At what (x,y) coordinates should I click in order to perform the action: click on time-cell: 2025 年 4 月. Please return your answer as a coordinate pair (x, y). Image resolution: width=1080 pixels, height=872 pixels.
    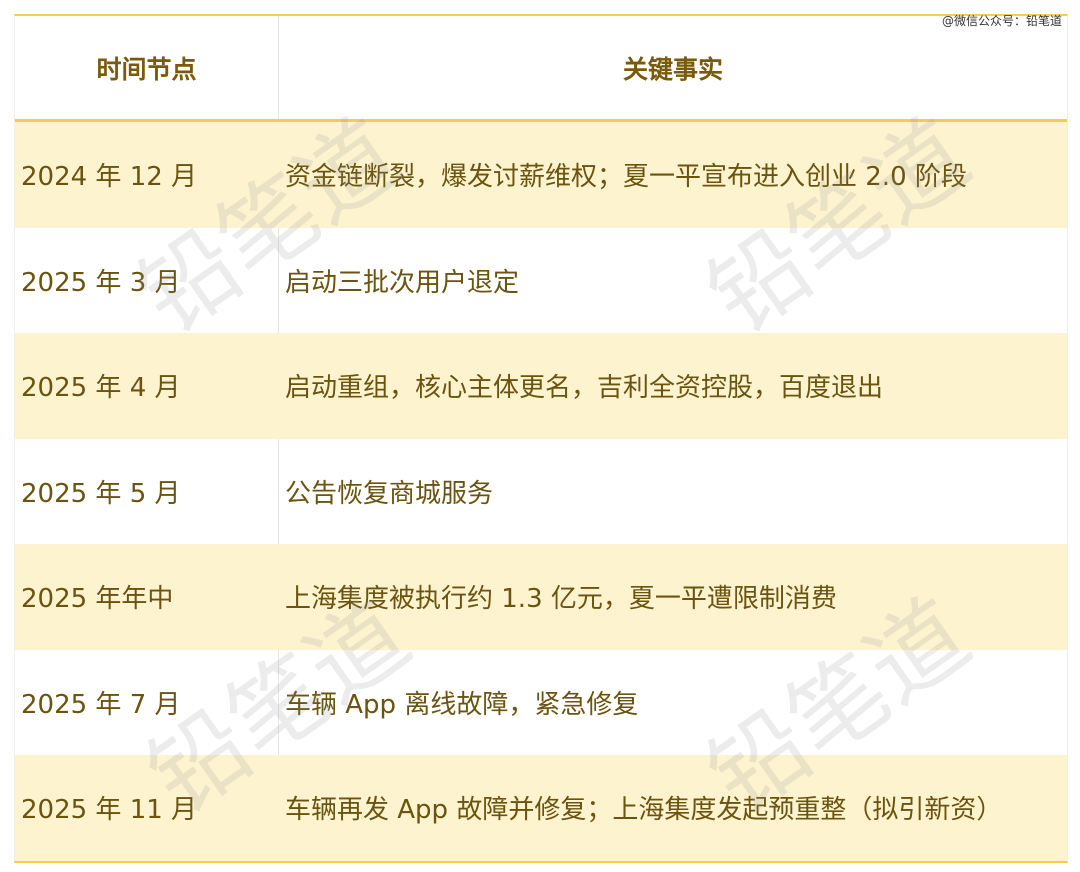
    Looking at the image, I should click on (101, 388).